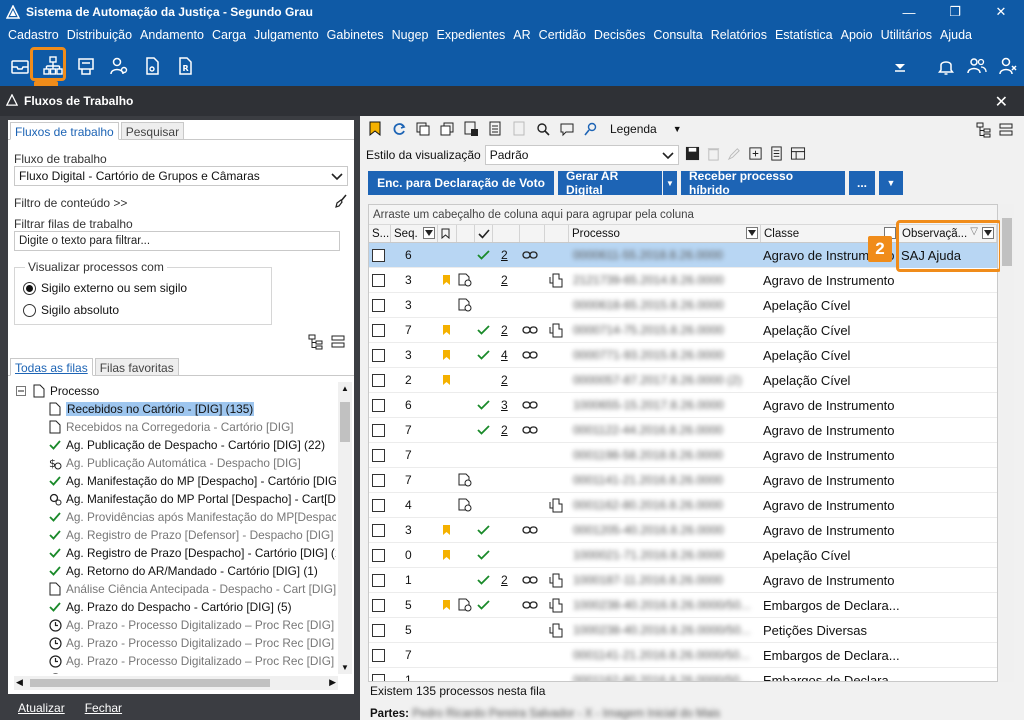  What do you see at coordinates (619, 35) in the screenshot?
I see `menu-item-10: Decisões` at bounding box center [619, 35].